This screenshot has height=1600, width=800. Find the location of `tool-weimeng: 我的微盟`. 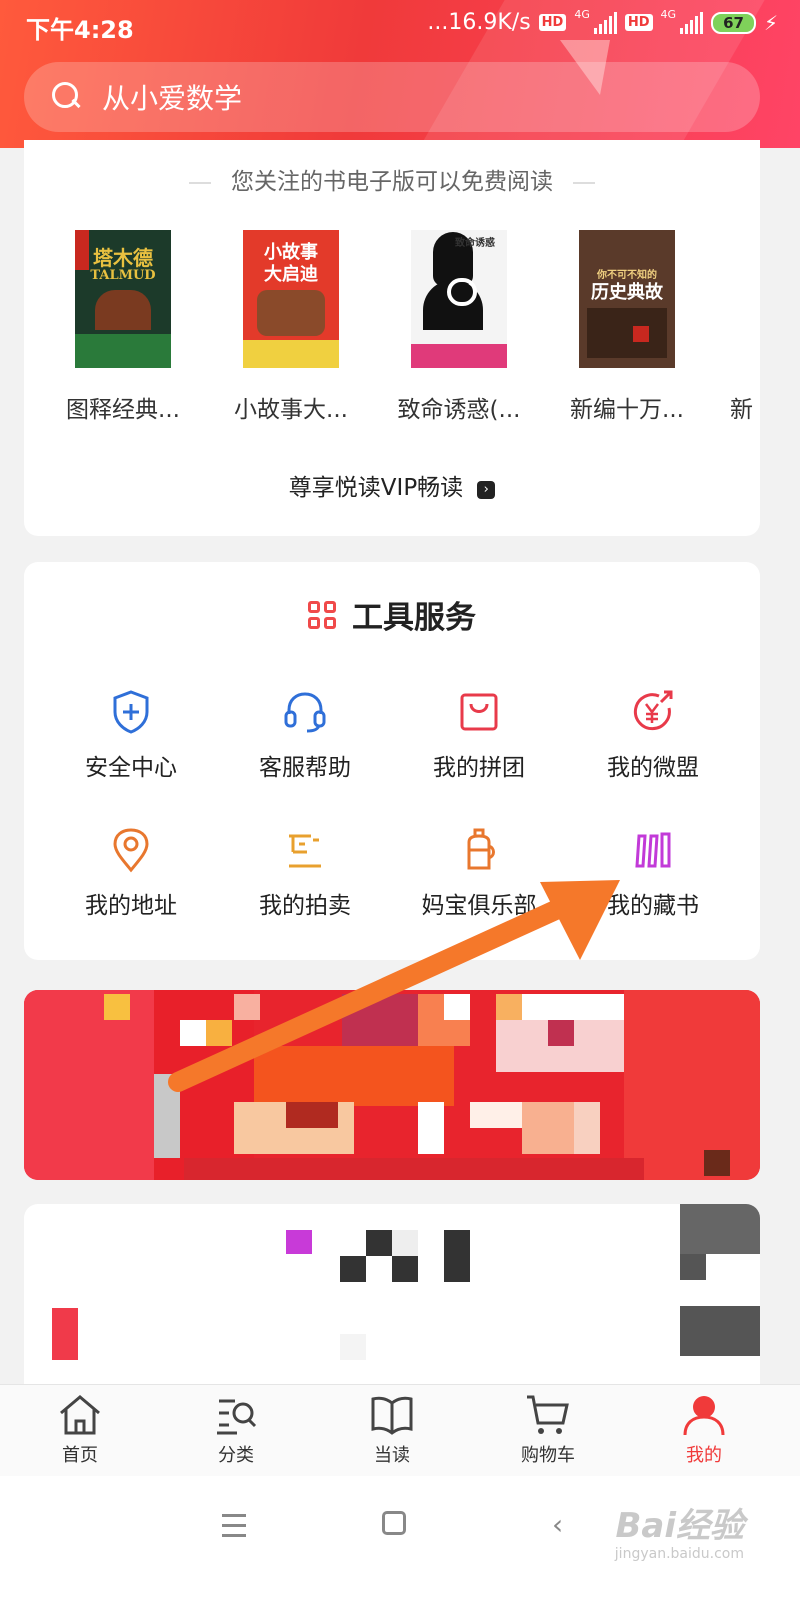

tool-weimeng: 我的微盟 is located at coordinates (653, 735).